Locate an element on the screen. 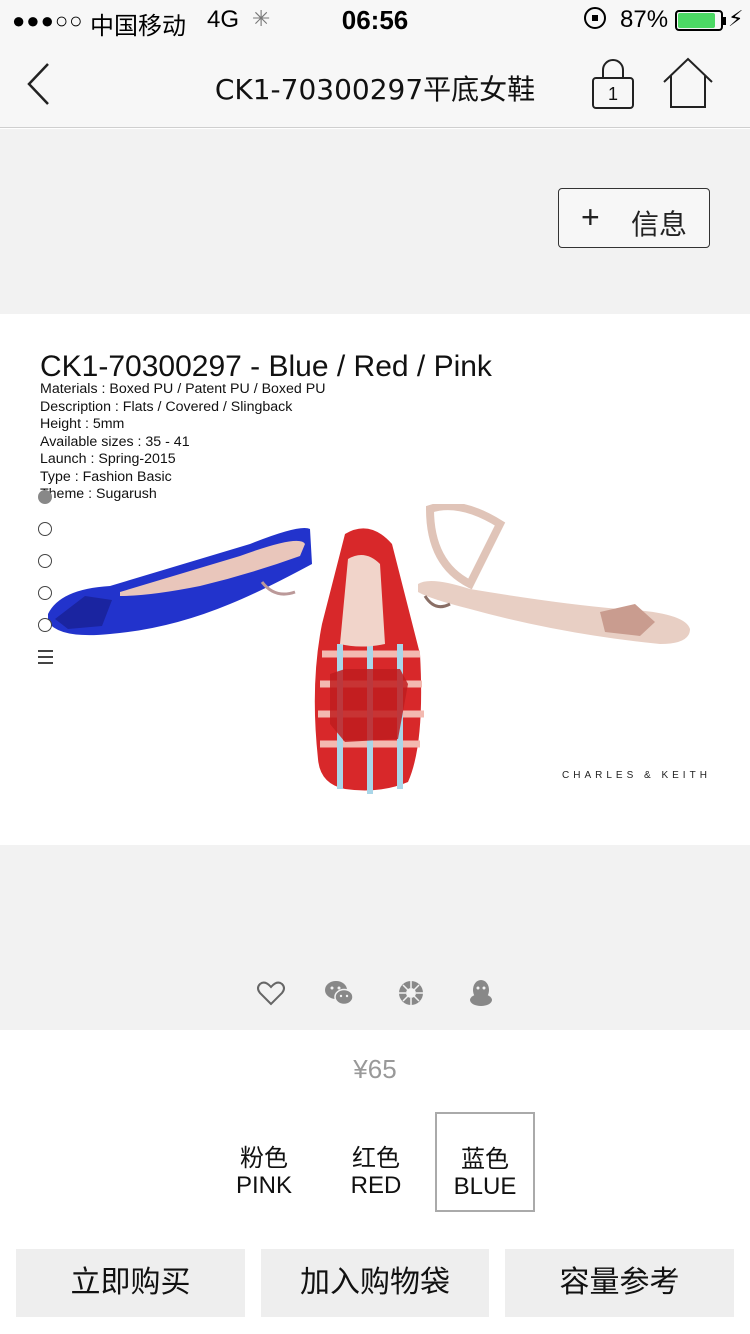  color-option-red: 红色 RED is located at coordinates (376, 1161).